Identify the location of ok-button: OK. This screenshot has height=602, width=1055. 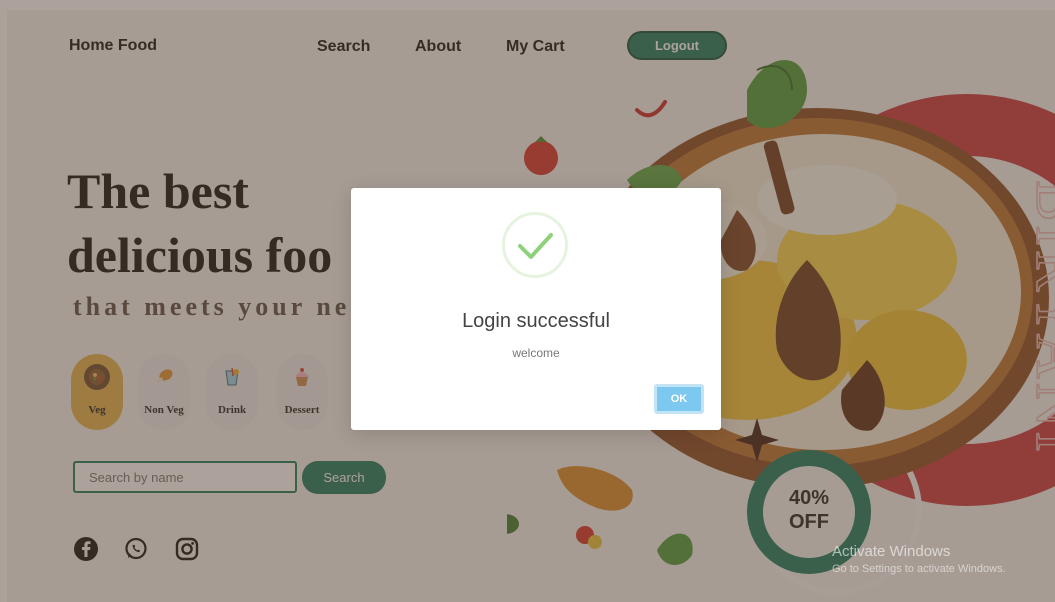
(679, 399).